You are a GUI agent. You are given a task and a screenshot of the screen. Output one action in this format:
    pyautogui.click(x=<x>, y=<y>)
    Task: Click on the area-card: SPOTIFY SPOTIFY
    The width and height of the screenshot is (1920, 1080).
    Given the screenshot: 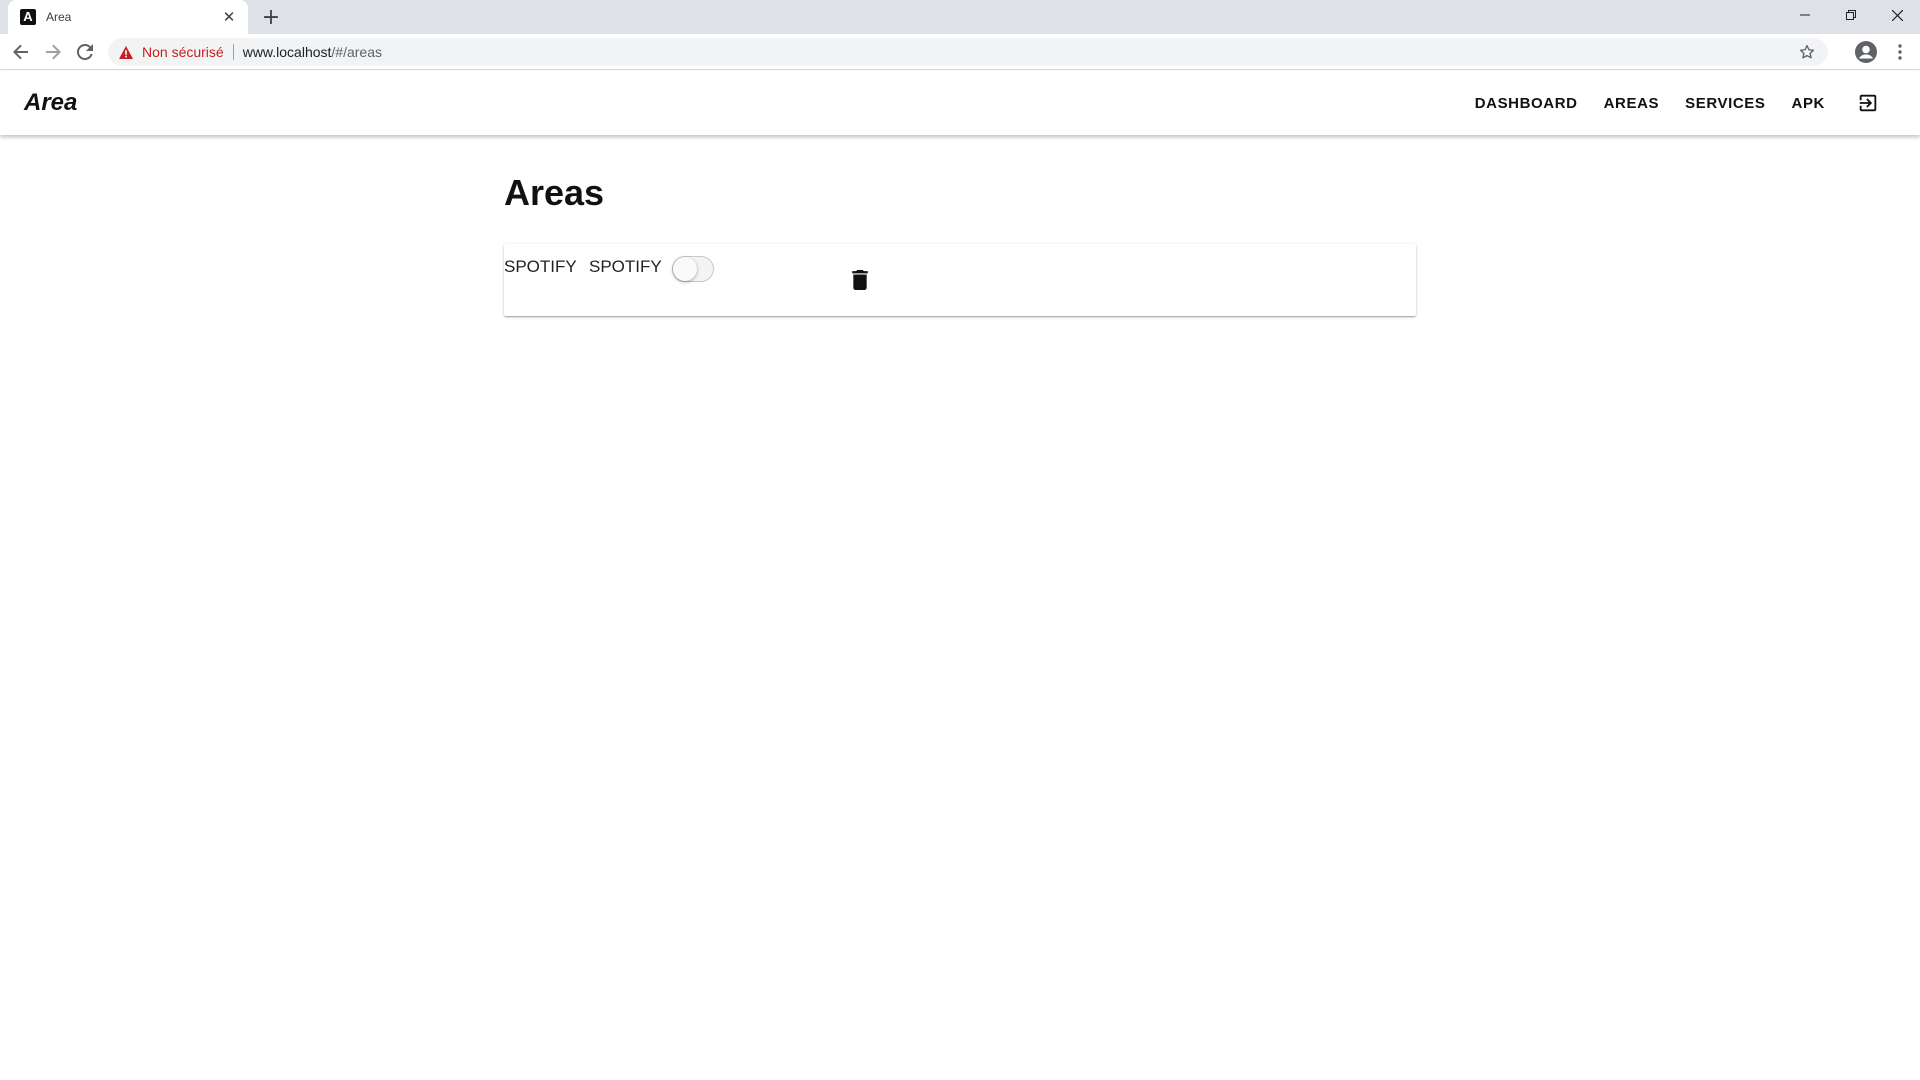 What is the action you would take?
    pyautogui.click(x=960, y=280)
    